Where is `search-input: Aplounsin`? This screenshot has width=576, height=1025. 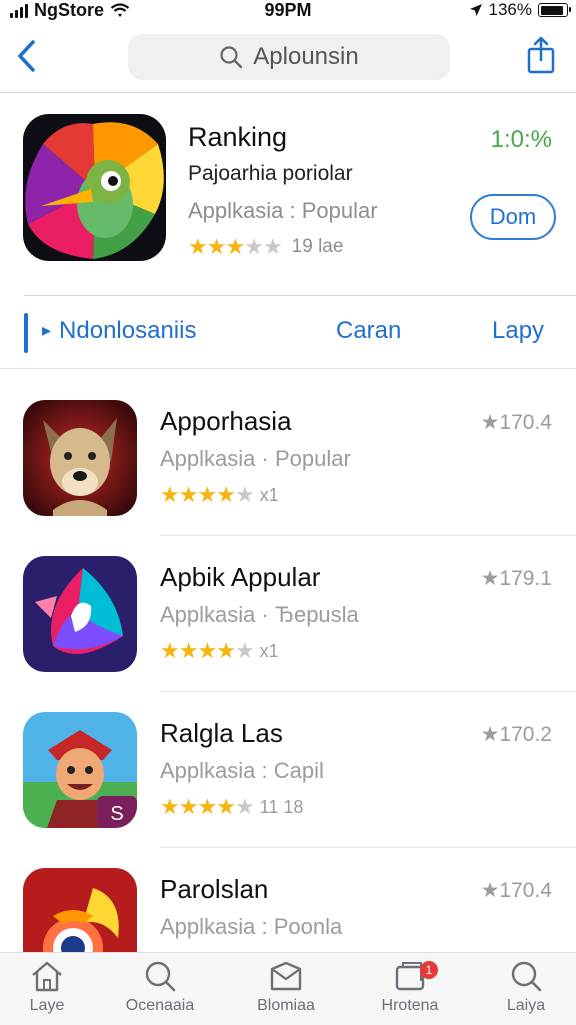 search-input: Aplounsin is located at coordinates (305, 57).